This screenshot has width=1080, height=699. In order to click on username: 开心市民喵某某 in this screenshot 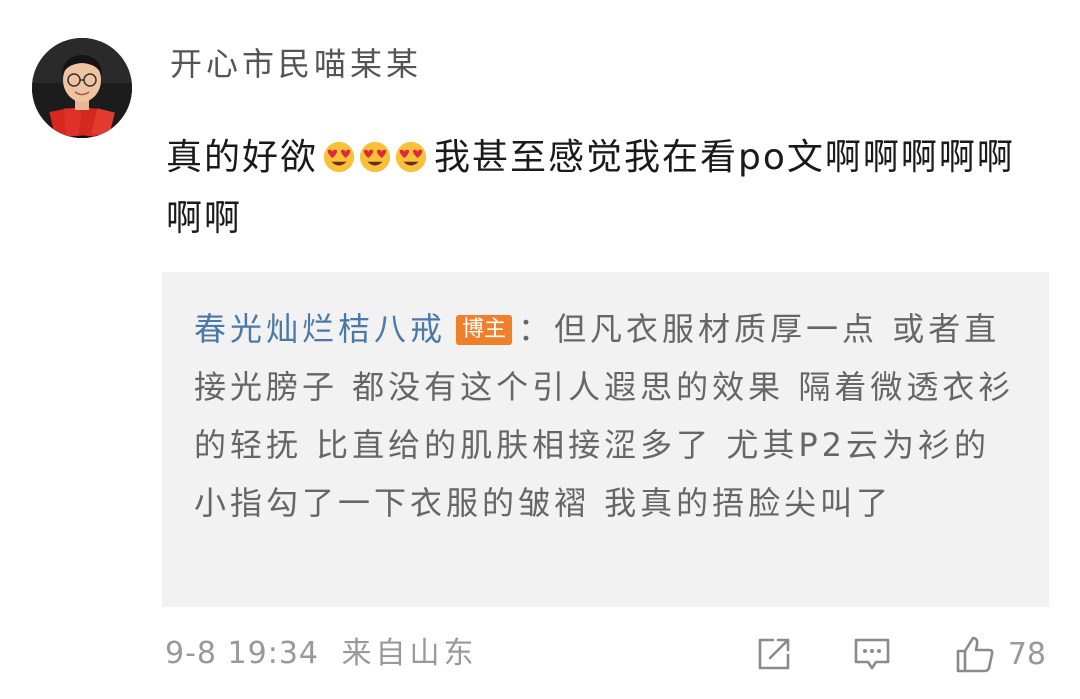, I will do `click(296, 64)`.